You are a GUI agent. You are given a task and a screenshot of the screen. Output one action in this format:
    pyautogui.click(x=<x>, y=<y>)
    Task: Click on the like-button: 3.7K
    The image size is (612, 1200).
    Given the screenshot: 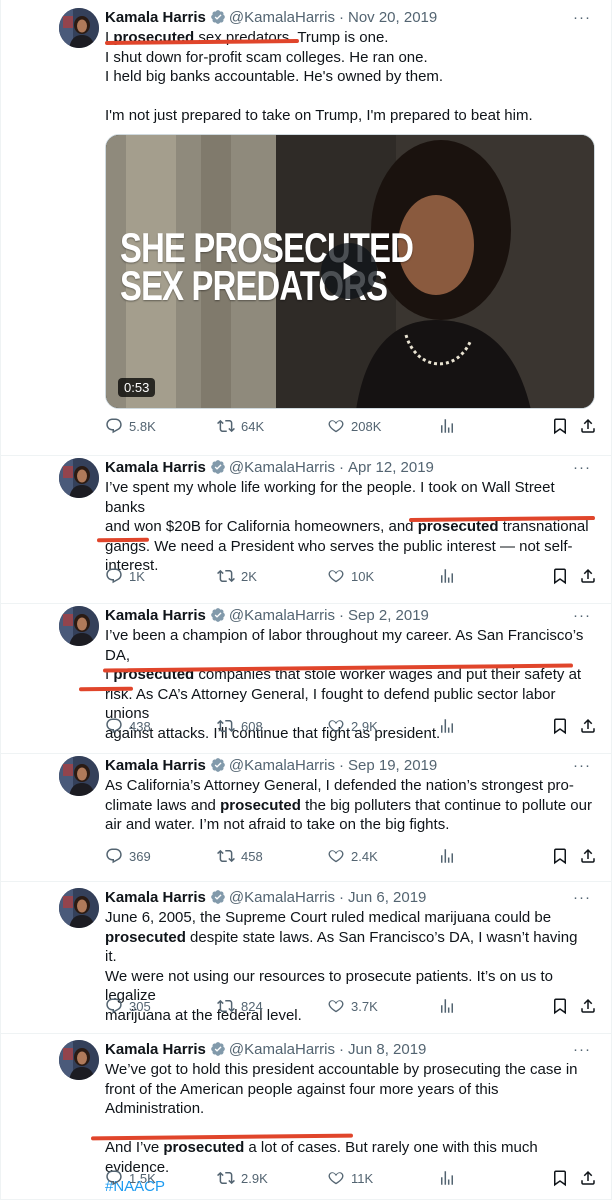 What is the action you would take?
    pyautogui.click(x=352, y=1006)
    